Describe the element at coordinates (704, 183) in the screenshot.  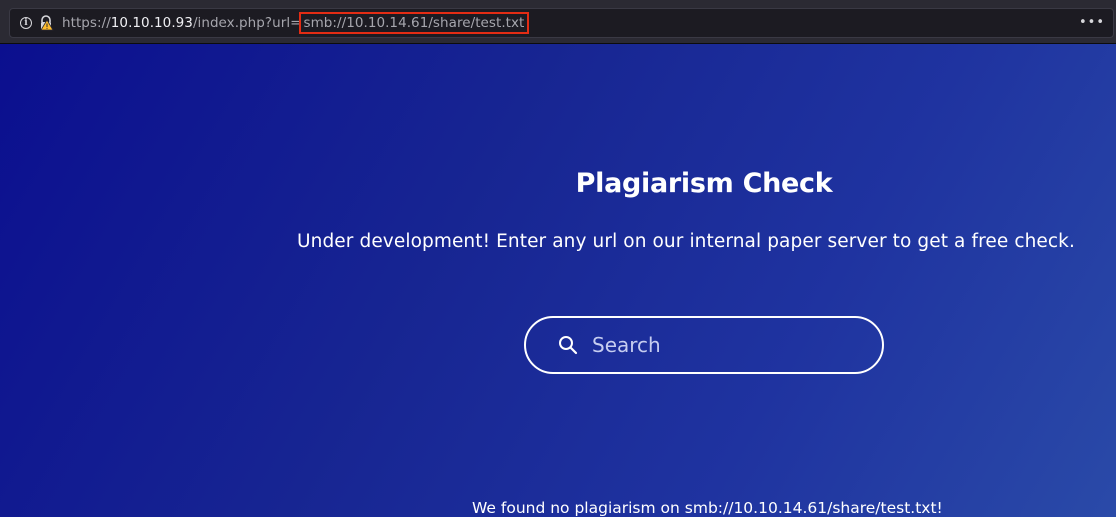
I see `page-title: Plagiarism Check` at that location.